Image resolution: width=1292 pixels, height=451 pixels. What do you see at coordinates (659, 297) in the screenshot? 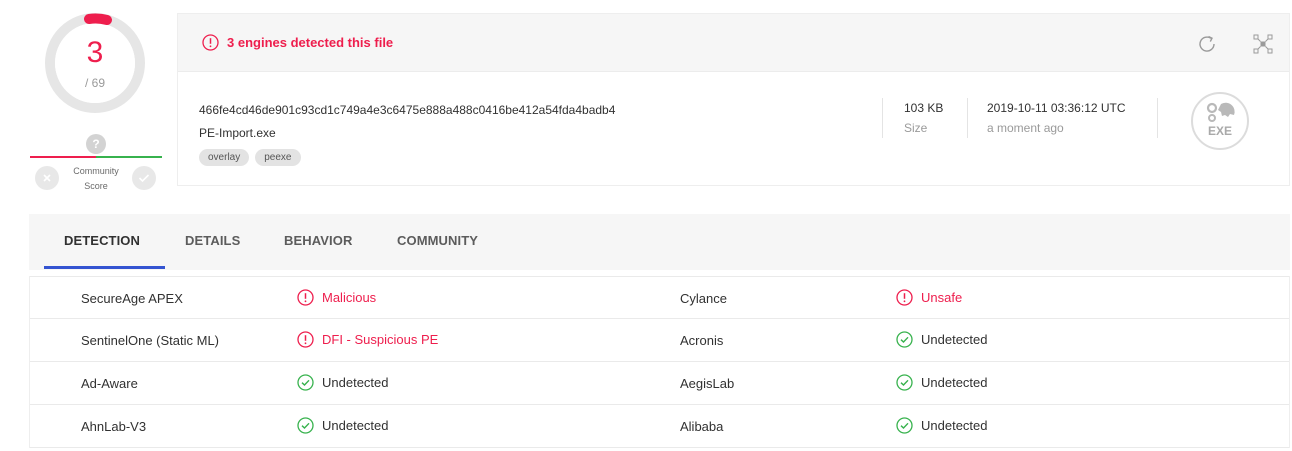
I see `table-row: SecureAge APEX Malicious Cylance Unsafe` at bounding box center [659, 297].